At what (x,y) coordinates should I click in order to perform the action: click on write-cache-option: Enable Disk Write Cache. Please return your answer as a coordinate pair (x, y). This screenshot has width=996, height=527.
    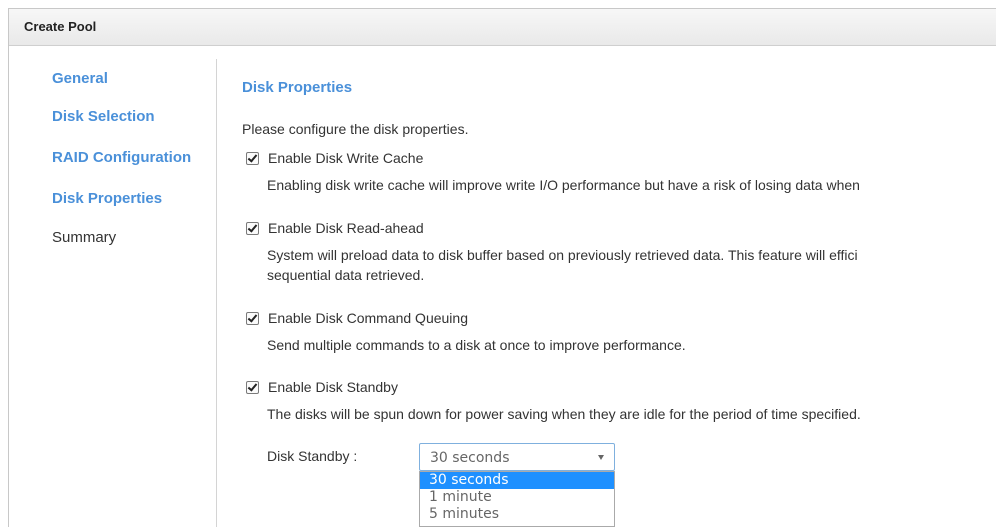
    Looking at the image, I should click on (334, 158).